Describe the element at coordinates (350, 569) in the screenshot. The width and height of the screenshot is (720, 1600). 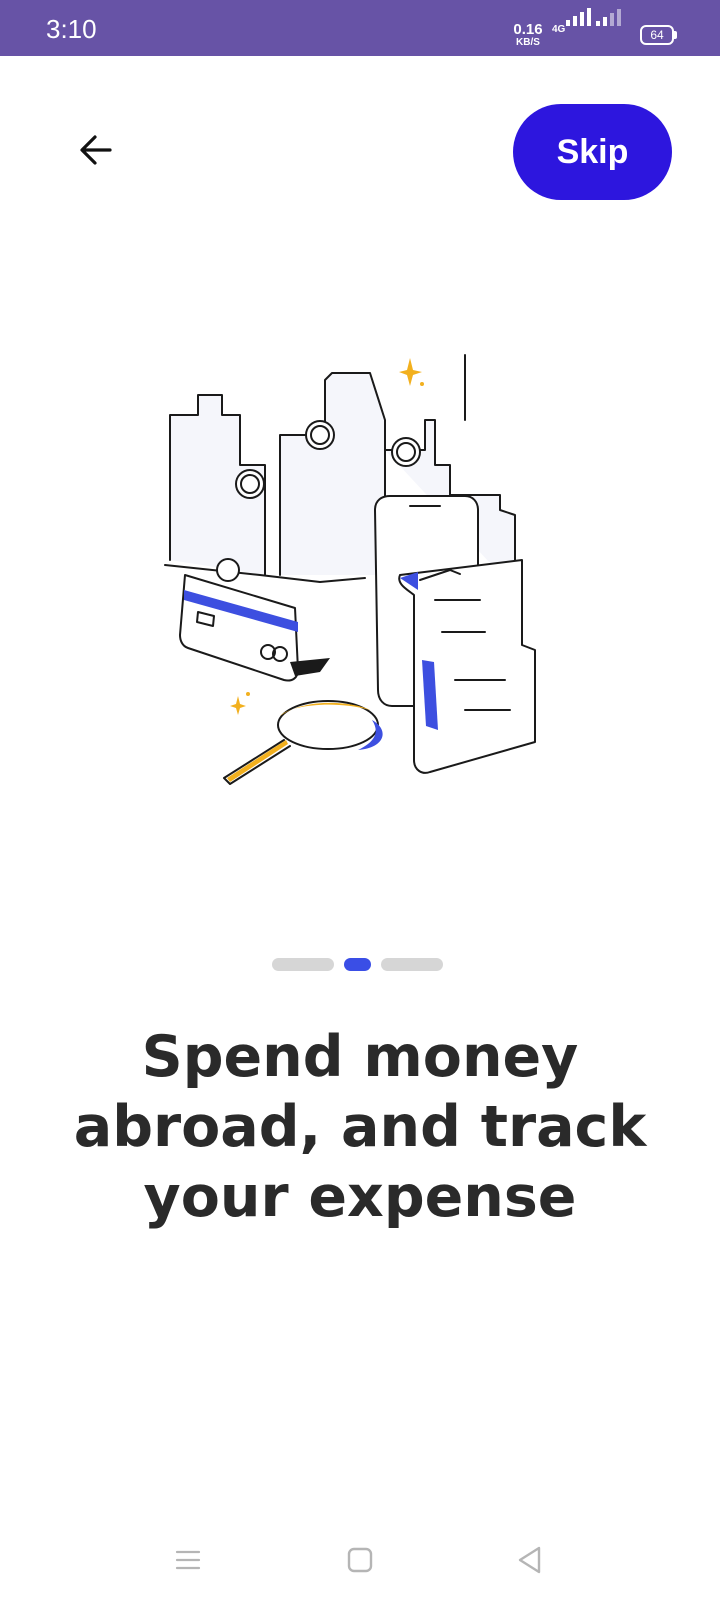
I see `travel-expense-illustration` at that location.